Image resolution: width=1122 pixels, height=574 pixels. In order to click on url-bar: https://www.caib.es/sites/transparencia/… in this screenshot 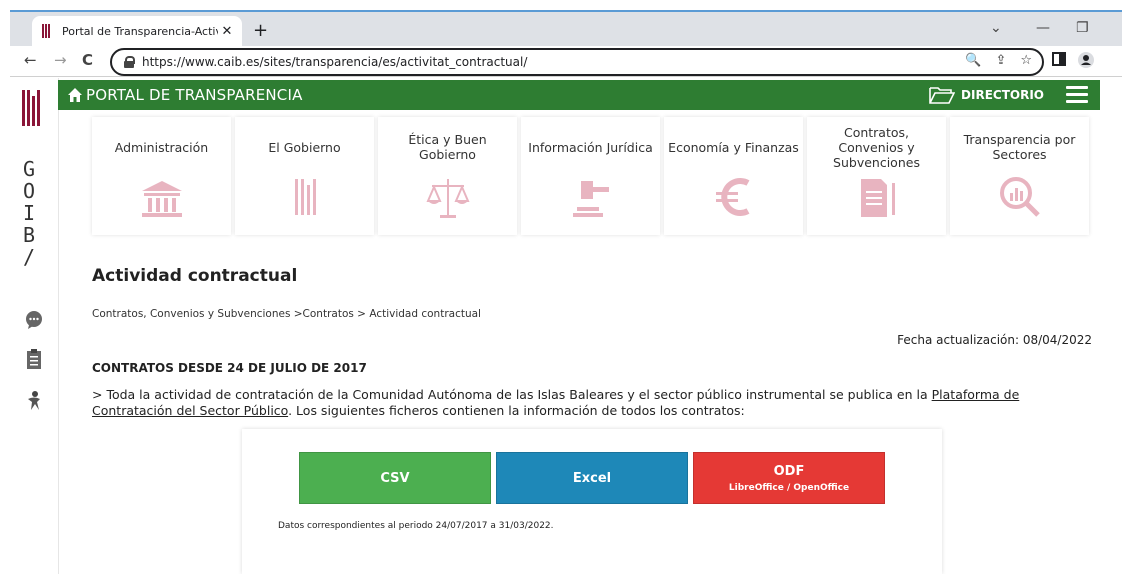, I will do `click(577, 62)`.